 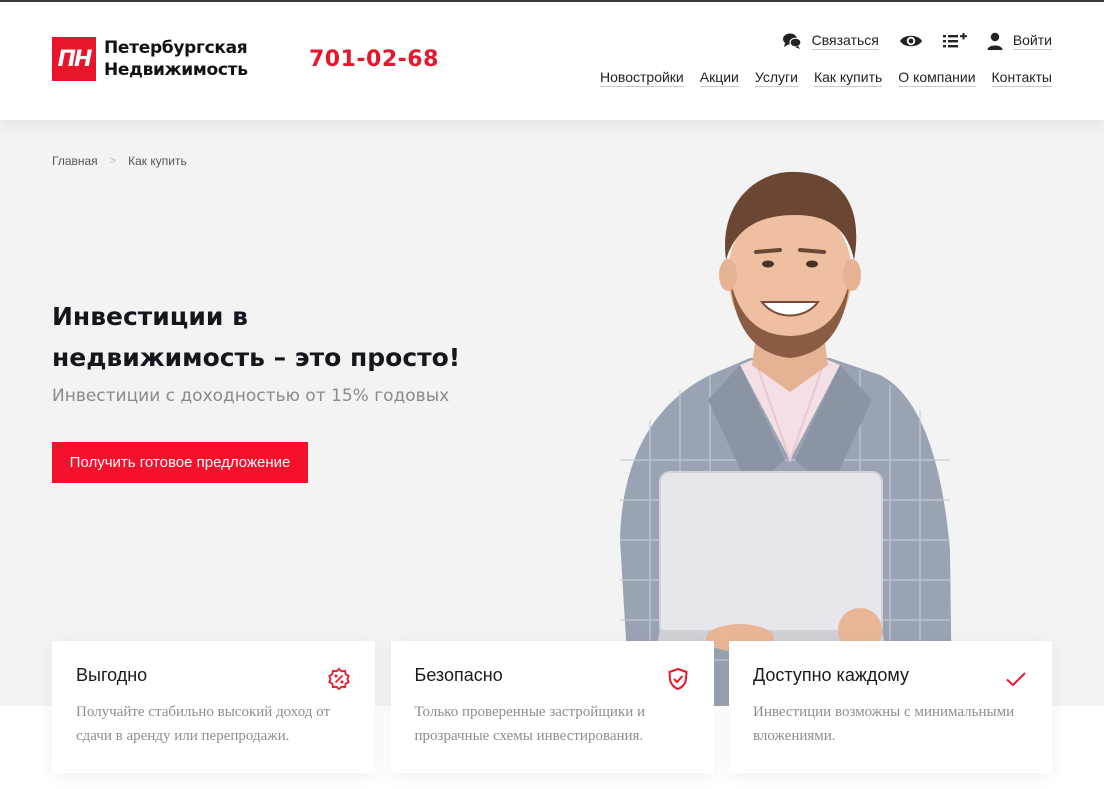 I want to click on contact-link: Связаться, so click(x=830, y=41).